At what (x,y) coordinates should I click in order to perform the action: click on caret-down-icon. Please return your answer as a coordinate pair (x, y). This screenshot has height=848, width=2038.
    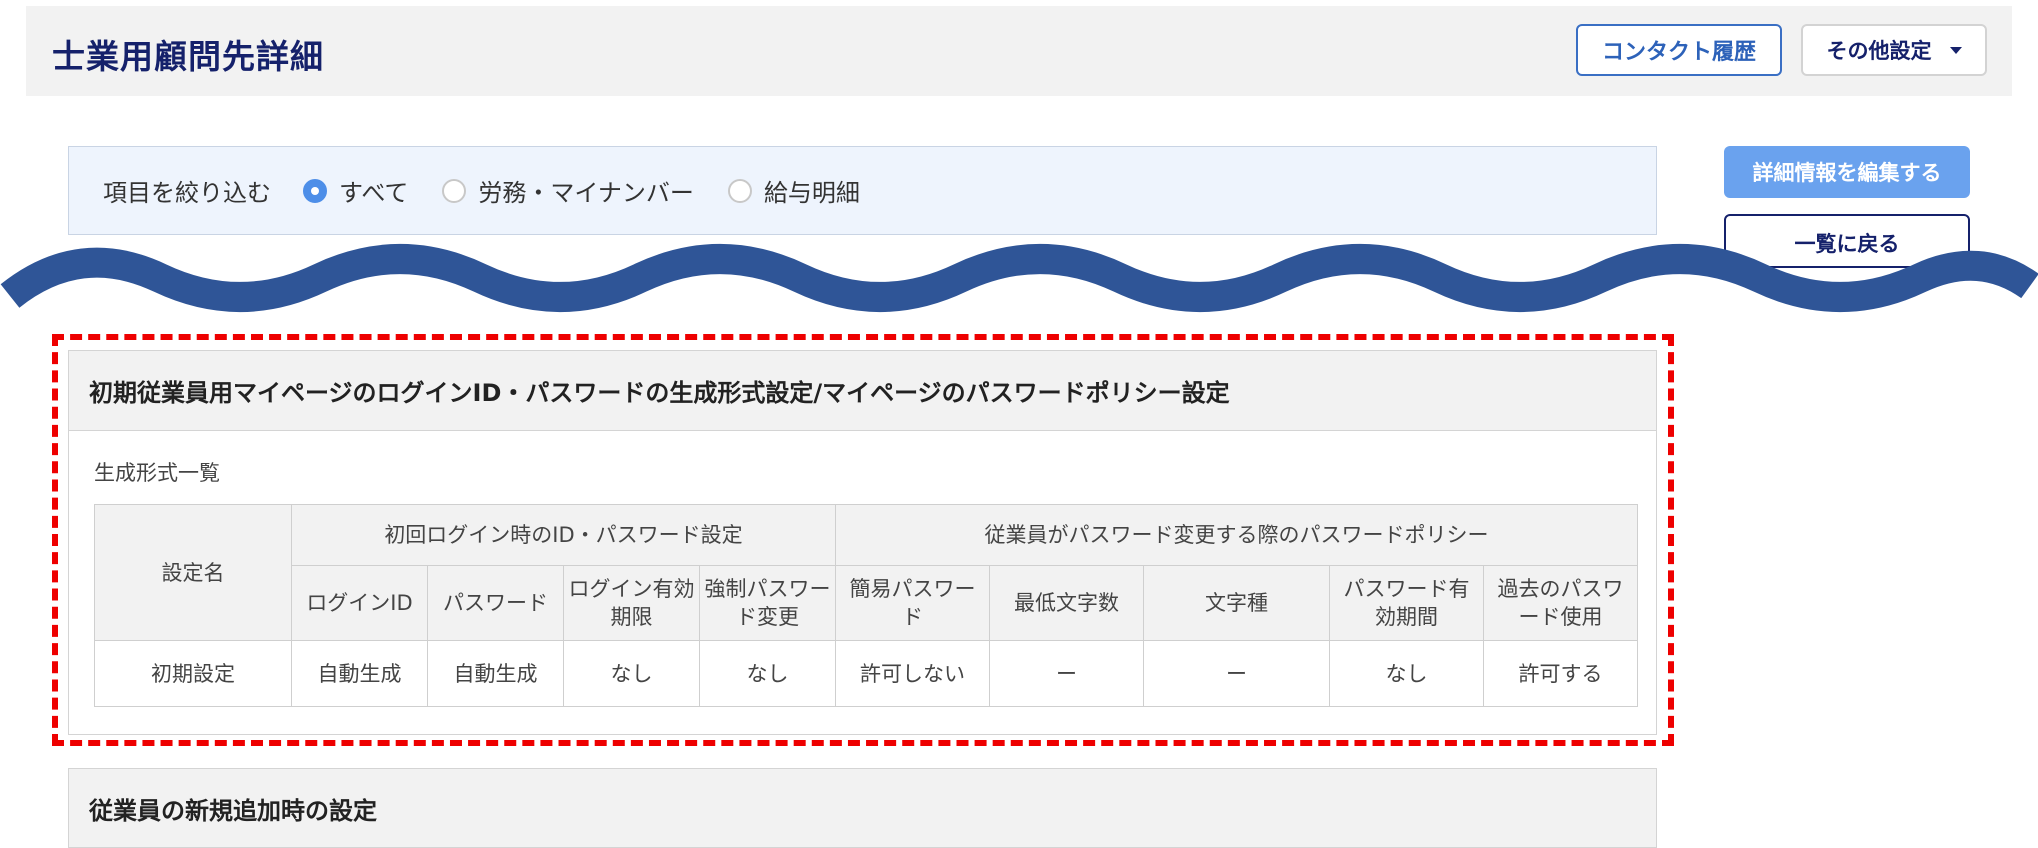
    Looking at the image, I should click on (1955, 50).